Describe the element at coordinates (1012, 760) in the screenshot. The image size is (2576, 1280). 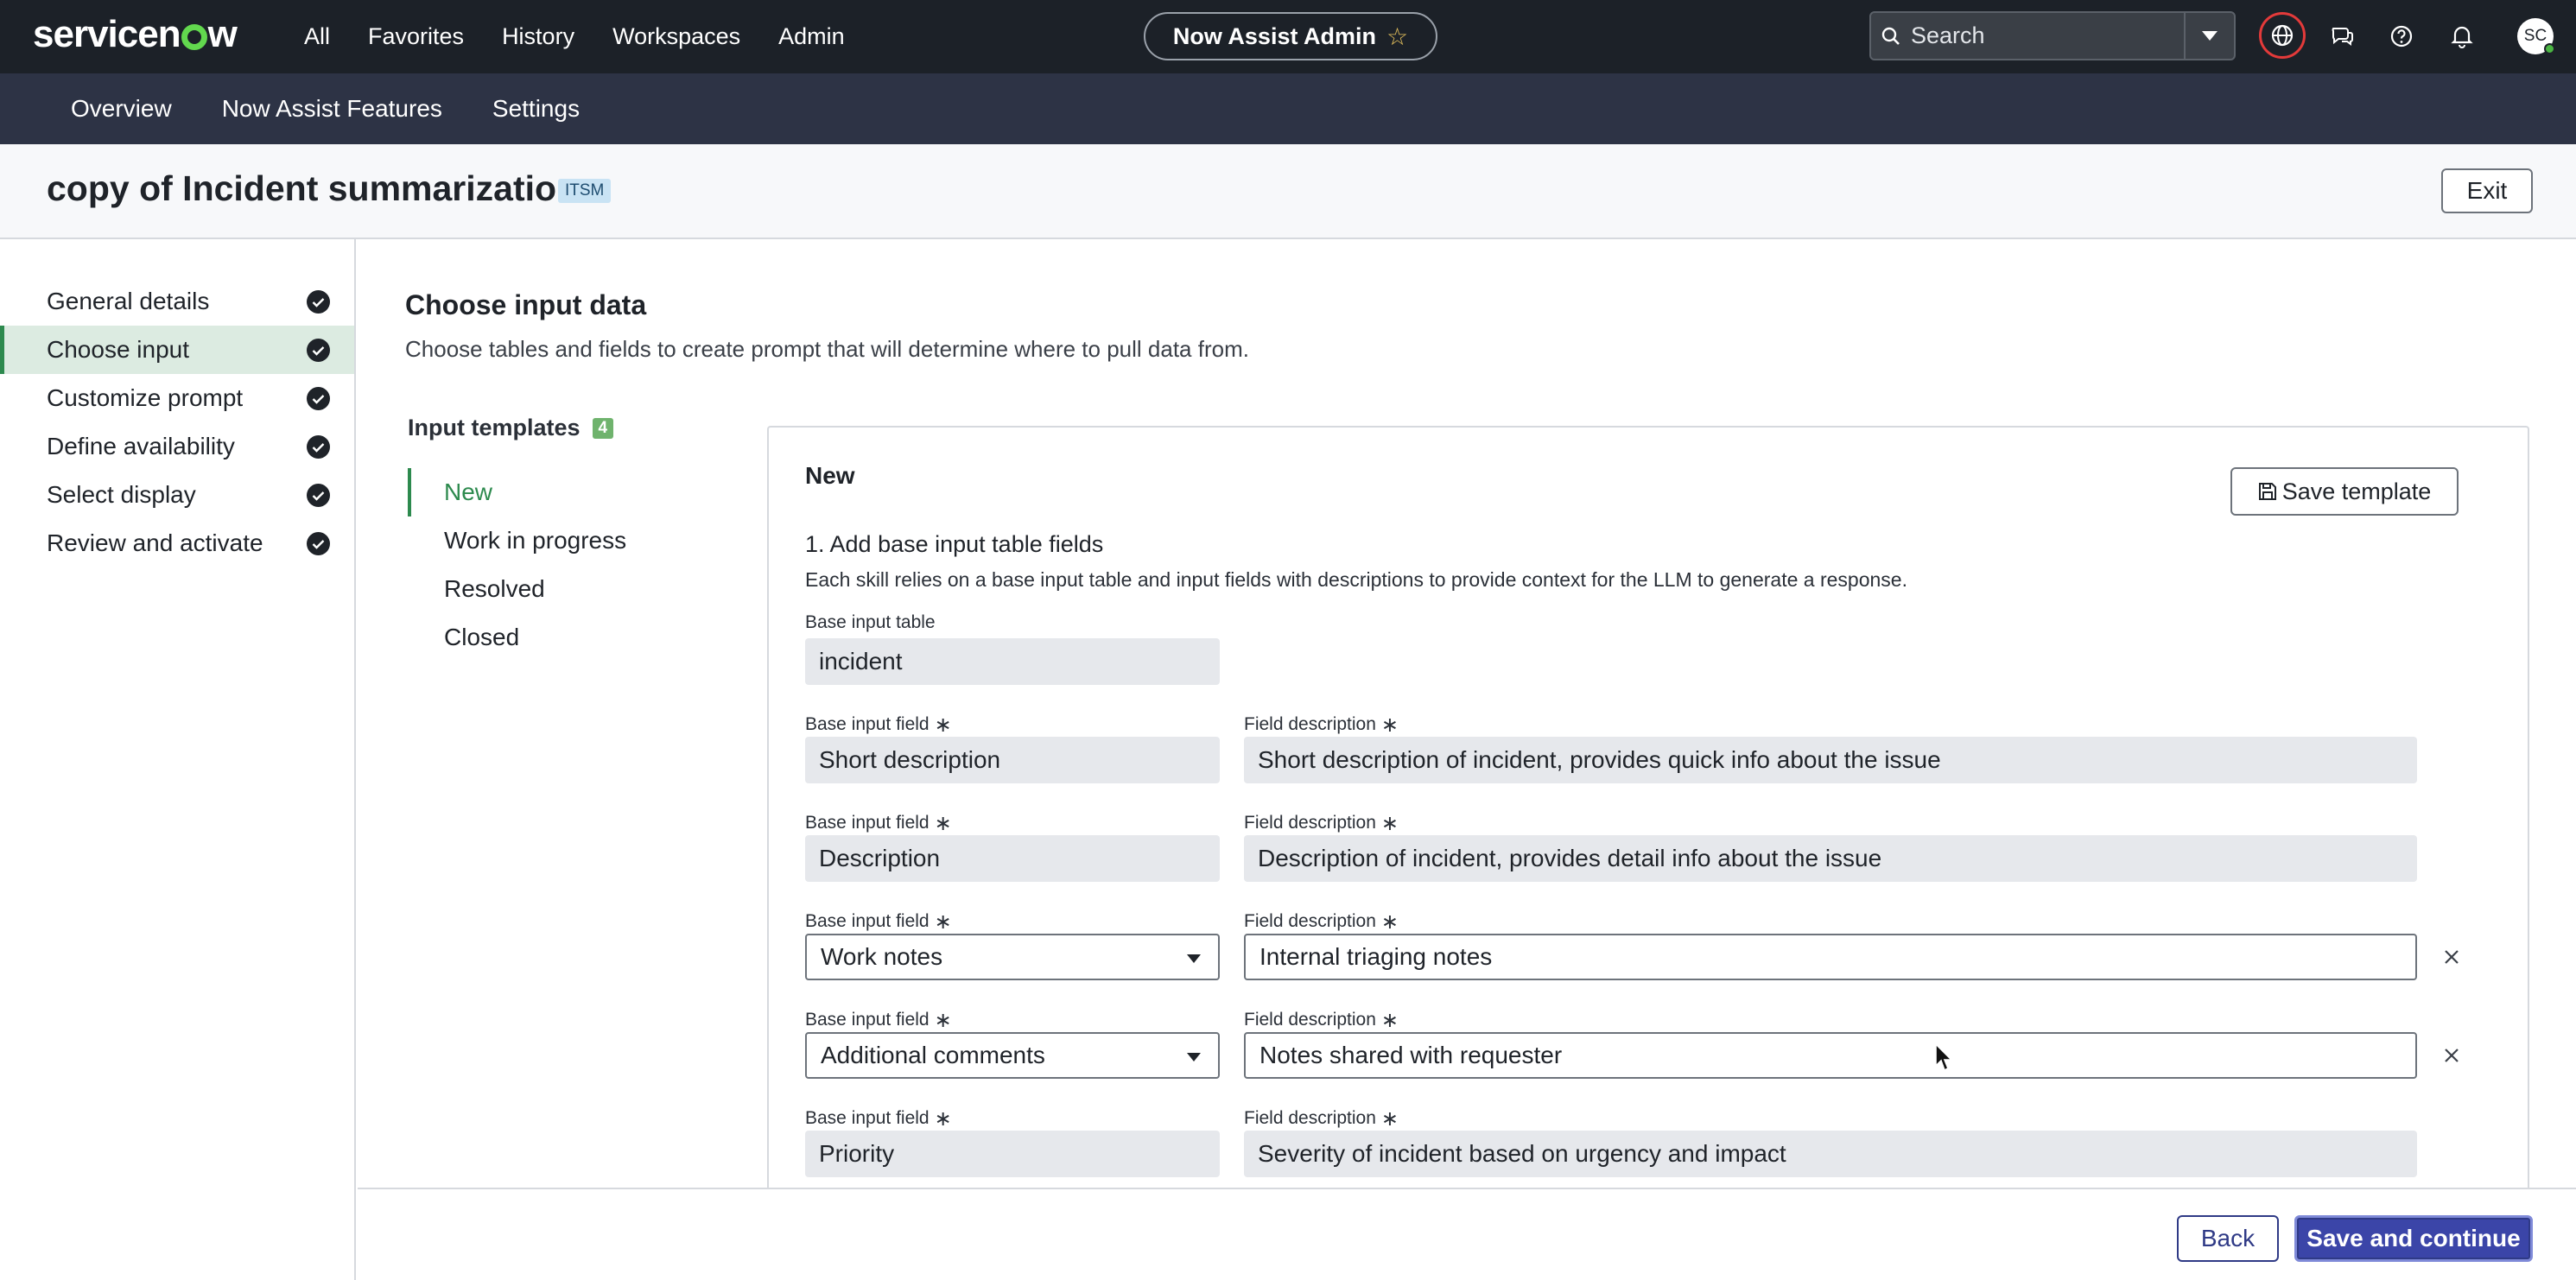
I see `base-input-field: Short description` at that location.